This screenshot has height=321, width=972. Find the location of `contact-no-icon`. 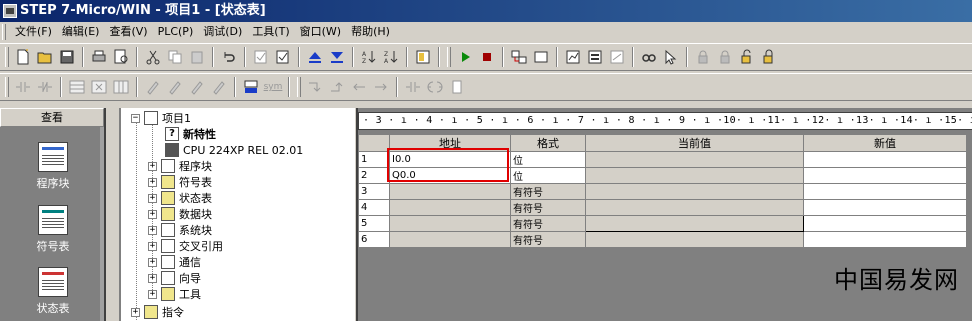

contact-no-icon is located at coordinates (23, 87).